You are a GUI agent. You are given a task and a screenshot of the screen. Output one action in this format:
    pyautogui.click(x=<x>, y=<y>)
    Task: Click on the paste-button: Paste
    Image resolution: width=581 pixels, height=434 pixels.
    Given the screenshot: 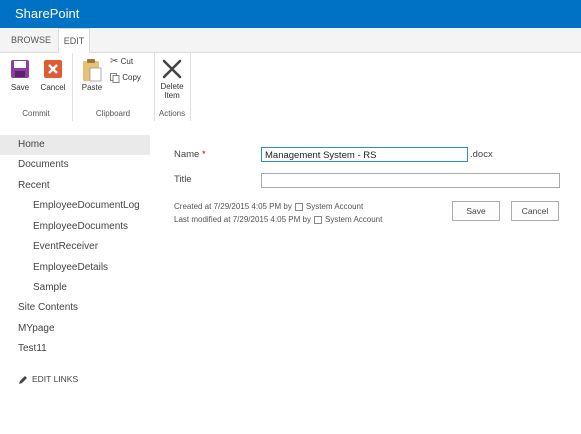 What is the action you would take?
    pyautogui.click(x=92, y=75)
    